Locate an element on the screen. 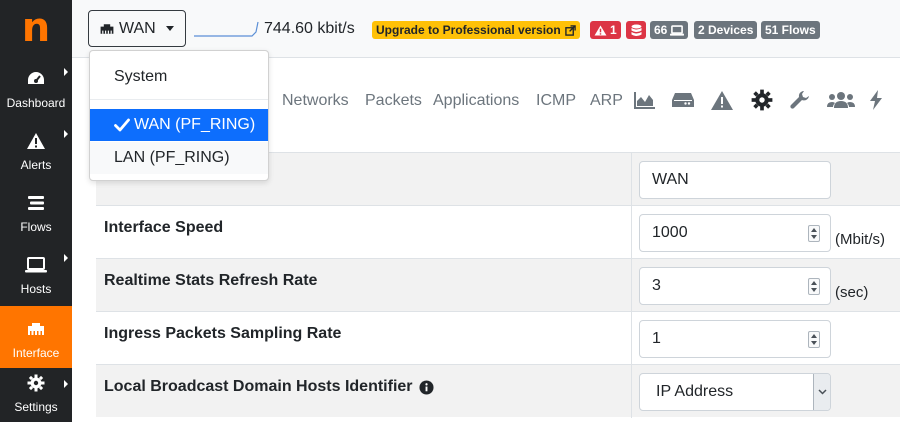  bolt-icon is located at coordinates (876, 100).